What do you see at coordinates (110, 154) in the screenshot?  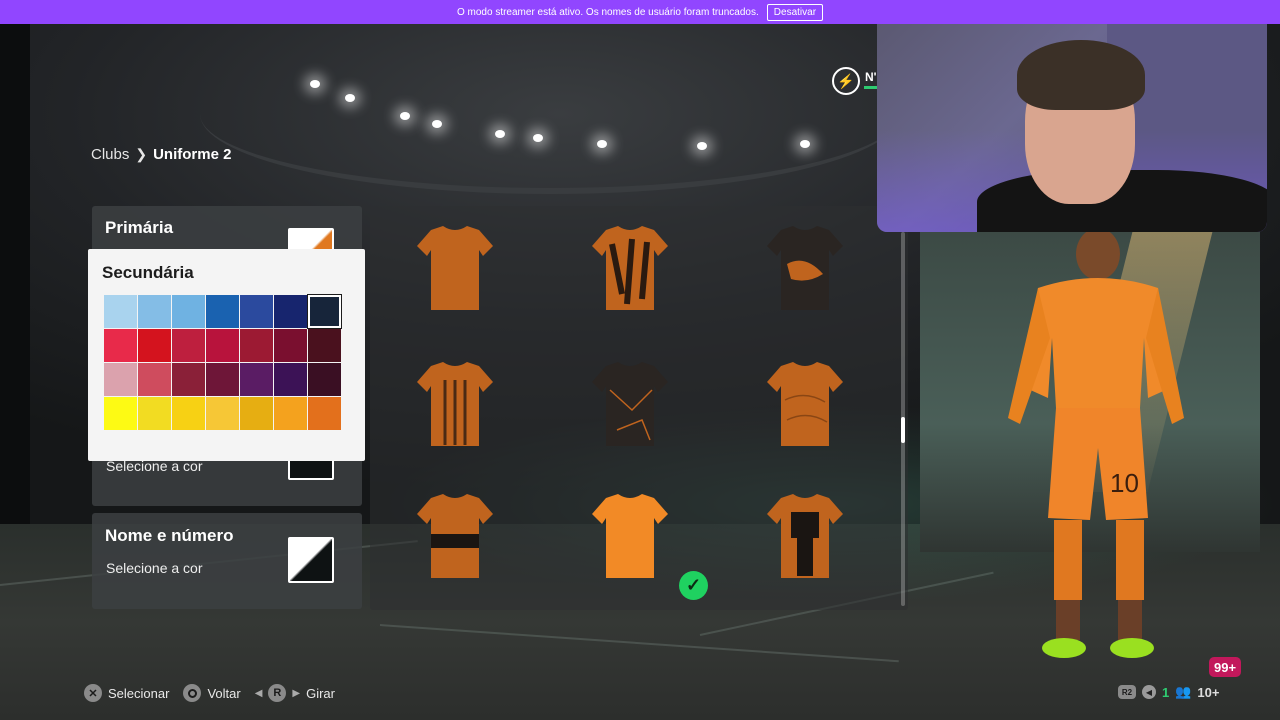 I see `breadcrumb-parent: Clubs` at bounding box center [110, 154].